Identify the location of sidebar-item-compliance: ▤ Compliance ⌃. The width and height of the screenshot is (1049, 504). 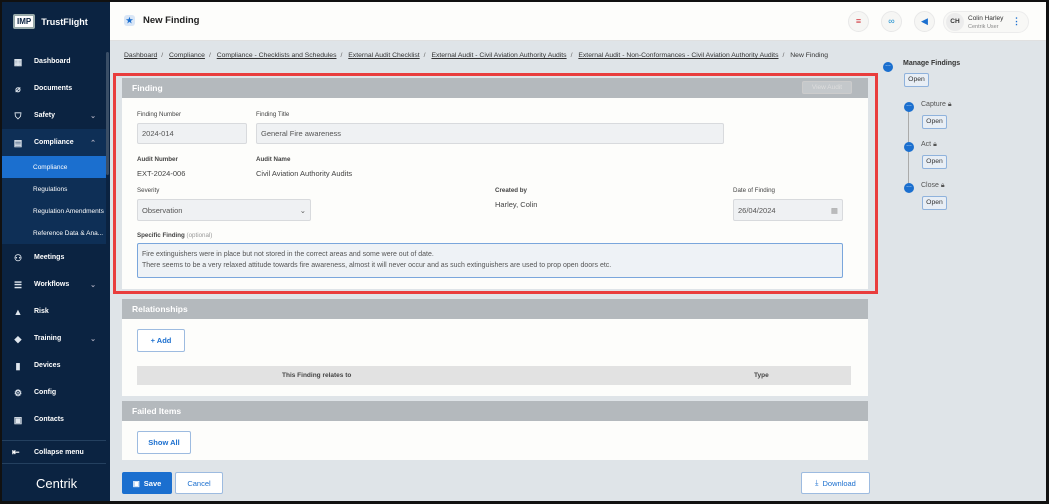
(54, 142).